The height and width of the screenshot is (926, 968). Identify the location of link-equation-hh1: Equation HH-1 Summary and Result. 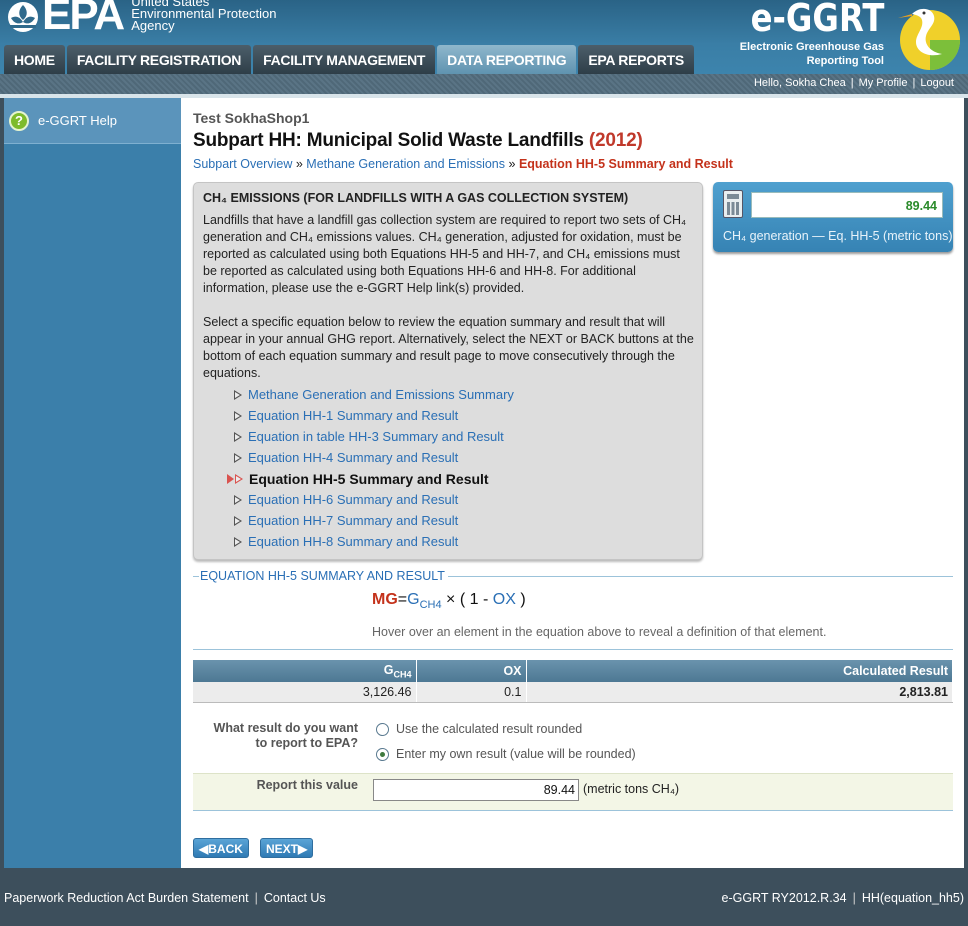
(374, 415).